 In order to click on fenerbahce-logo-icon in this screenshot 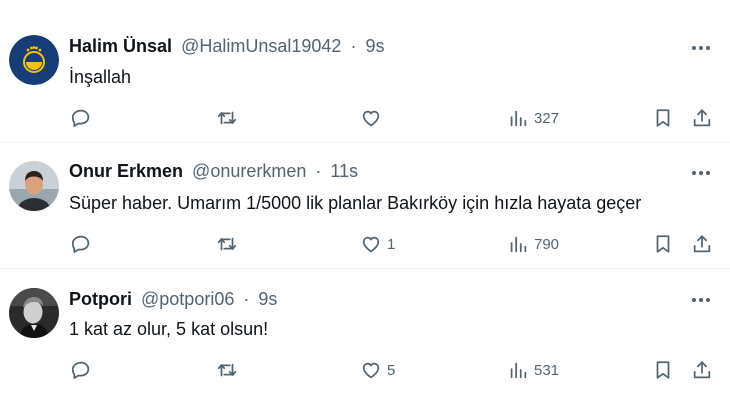, I will do `click(34, 60)`.